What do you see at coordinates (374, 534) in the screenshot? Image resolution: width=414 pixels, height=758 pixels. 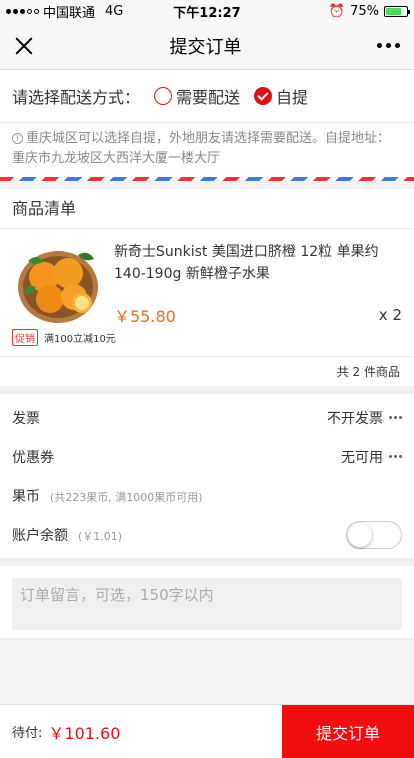 I see `balance-toggle` at bounding box center [374, 534].